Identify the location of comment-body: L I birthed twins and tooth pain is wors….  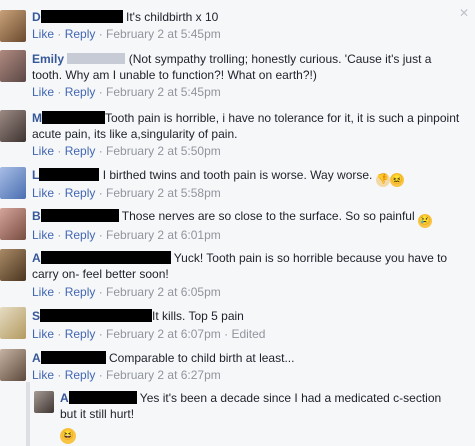
(218, 177).